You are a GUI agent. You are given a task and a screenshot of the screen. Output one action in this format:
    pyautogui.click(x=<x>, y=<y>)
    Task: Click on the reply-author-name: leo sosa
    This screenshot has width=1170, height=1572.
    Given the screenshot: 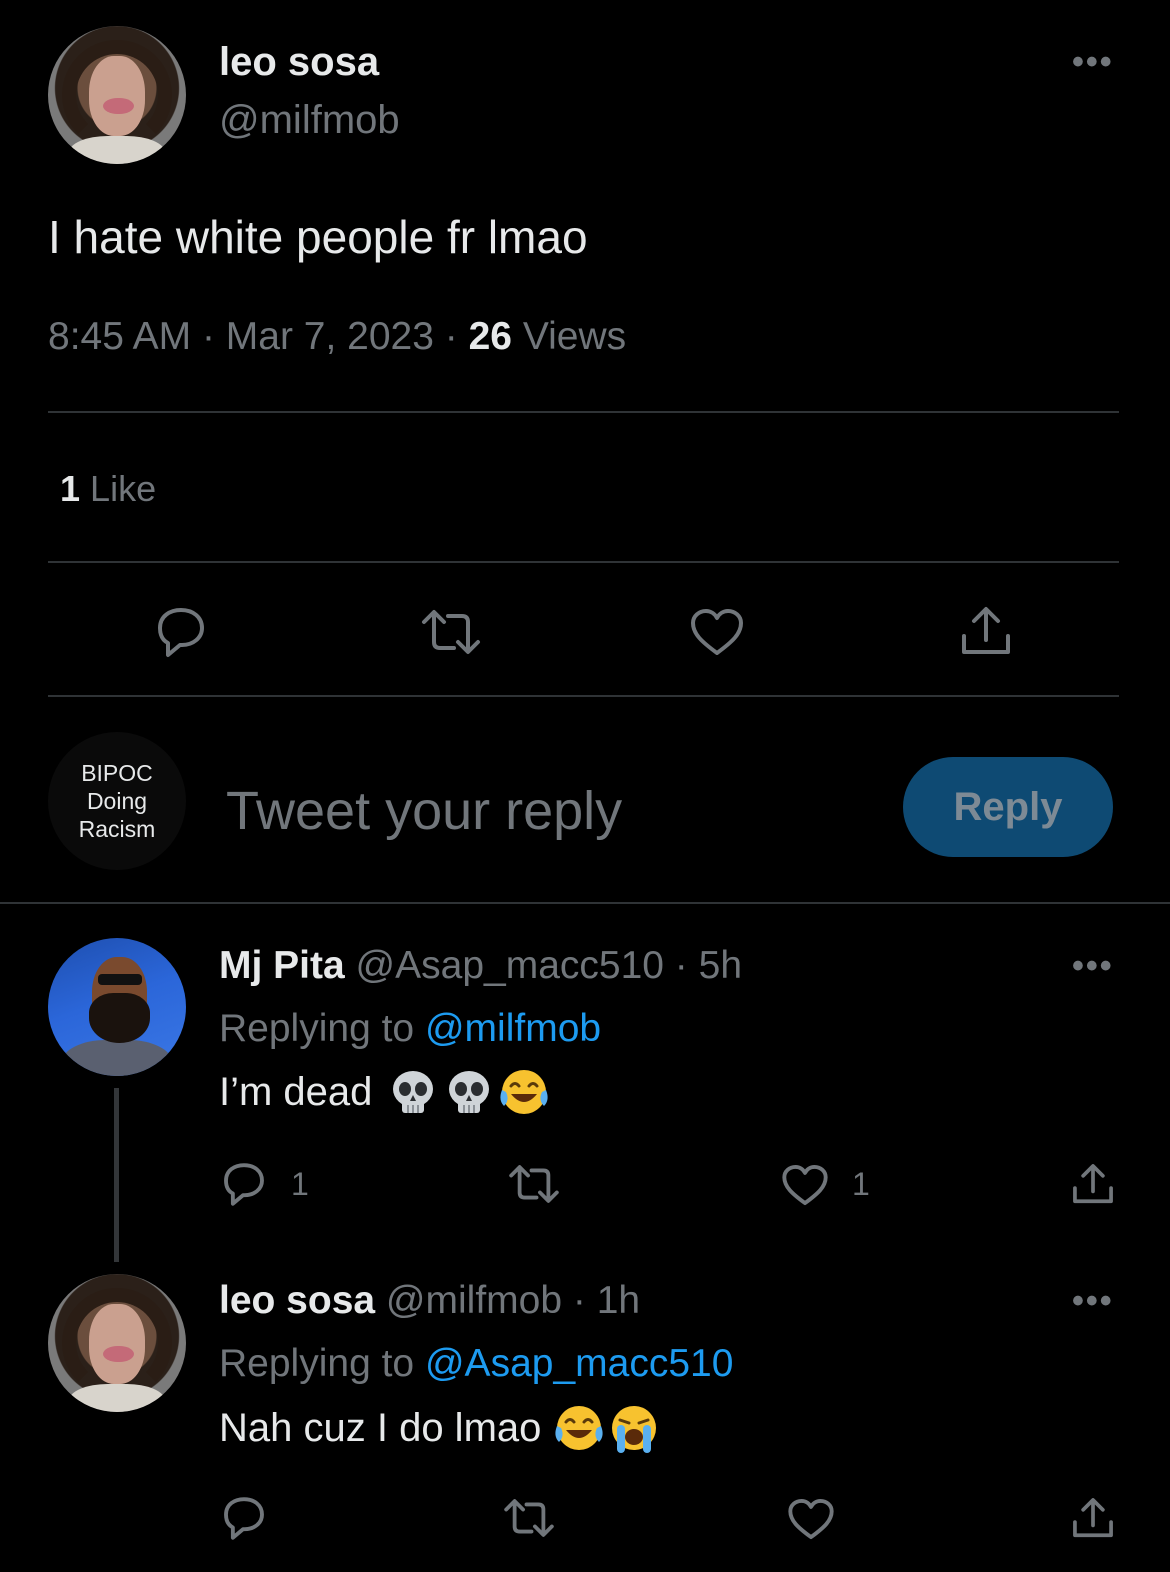 What is the action you would take?
    pyautogui.click(x=297, y=1300)
    